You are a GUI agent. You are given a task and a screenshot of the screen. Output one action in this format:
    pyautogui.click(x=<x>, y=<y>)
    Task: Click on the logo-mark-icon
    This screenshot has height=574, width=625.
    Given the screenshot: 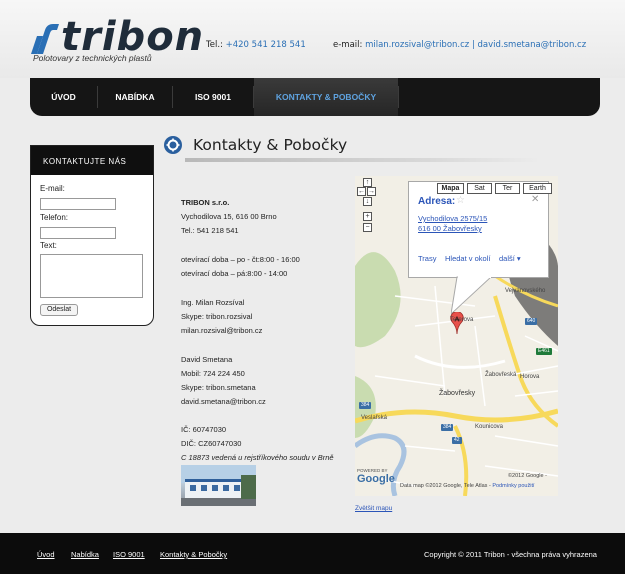 What is the action you would take?
    pyautogui.click(x=45, y=39)
    